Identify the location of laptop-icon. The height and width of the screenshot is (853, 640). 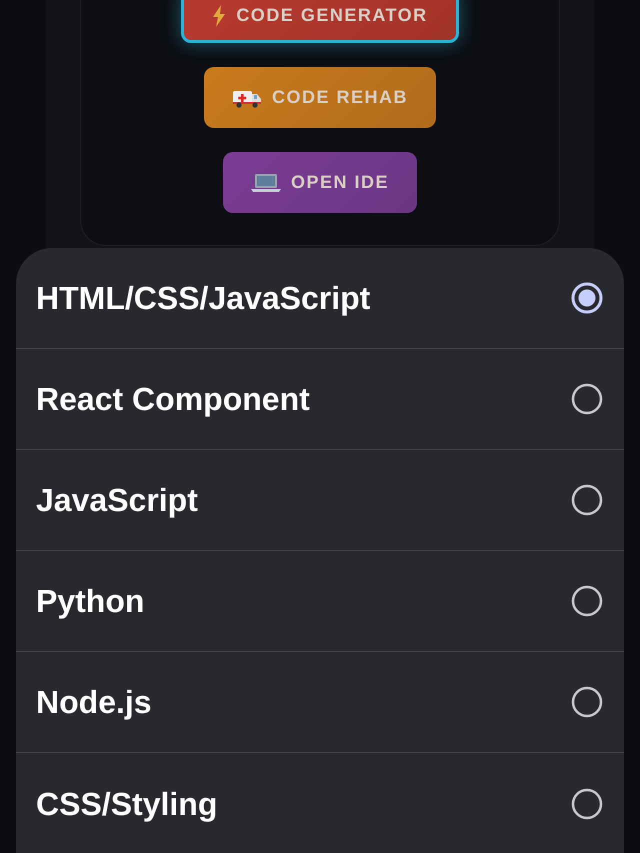
(265, 182).